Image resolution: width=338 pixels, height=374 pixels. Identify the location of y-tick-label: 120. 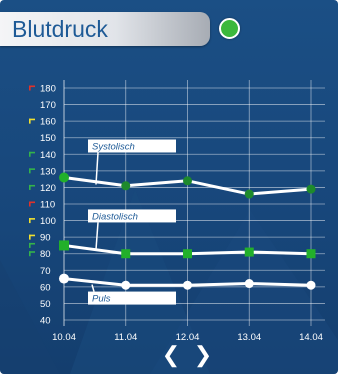
(48, 188).